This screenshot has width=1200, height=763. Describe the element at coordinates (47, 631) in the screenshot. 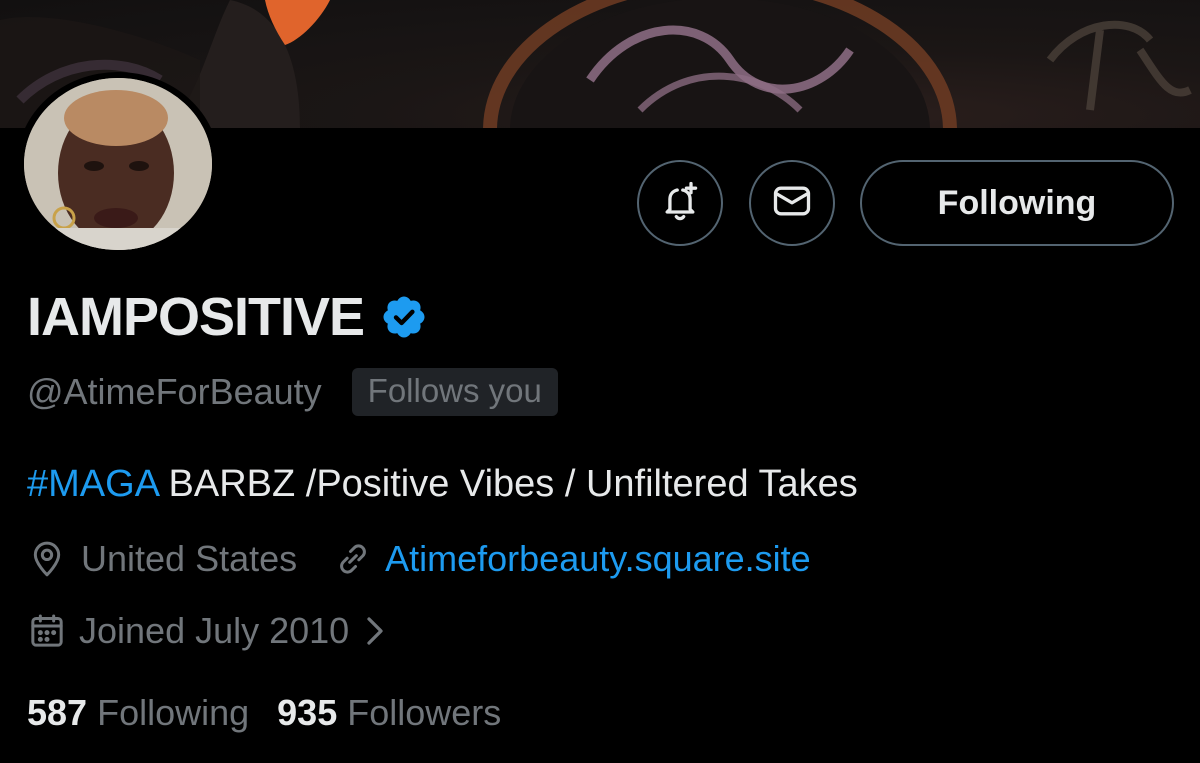

I see `calendar-icon` at that location.